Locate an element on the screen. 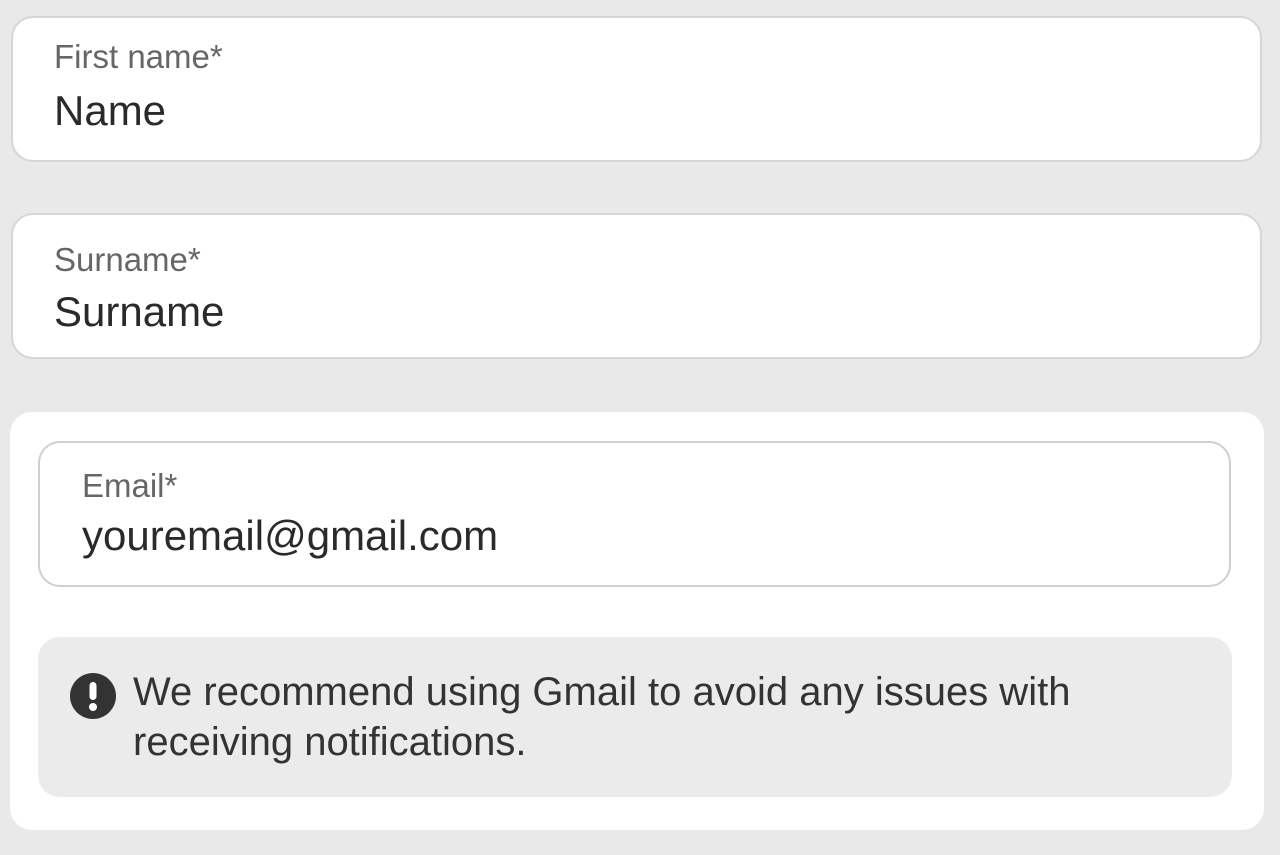  email-value: youremail@gmail.com is located at coordinates (290, 536).